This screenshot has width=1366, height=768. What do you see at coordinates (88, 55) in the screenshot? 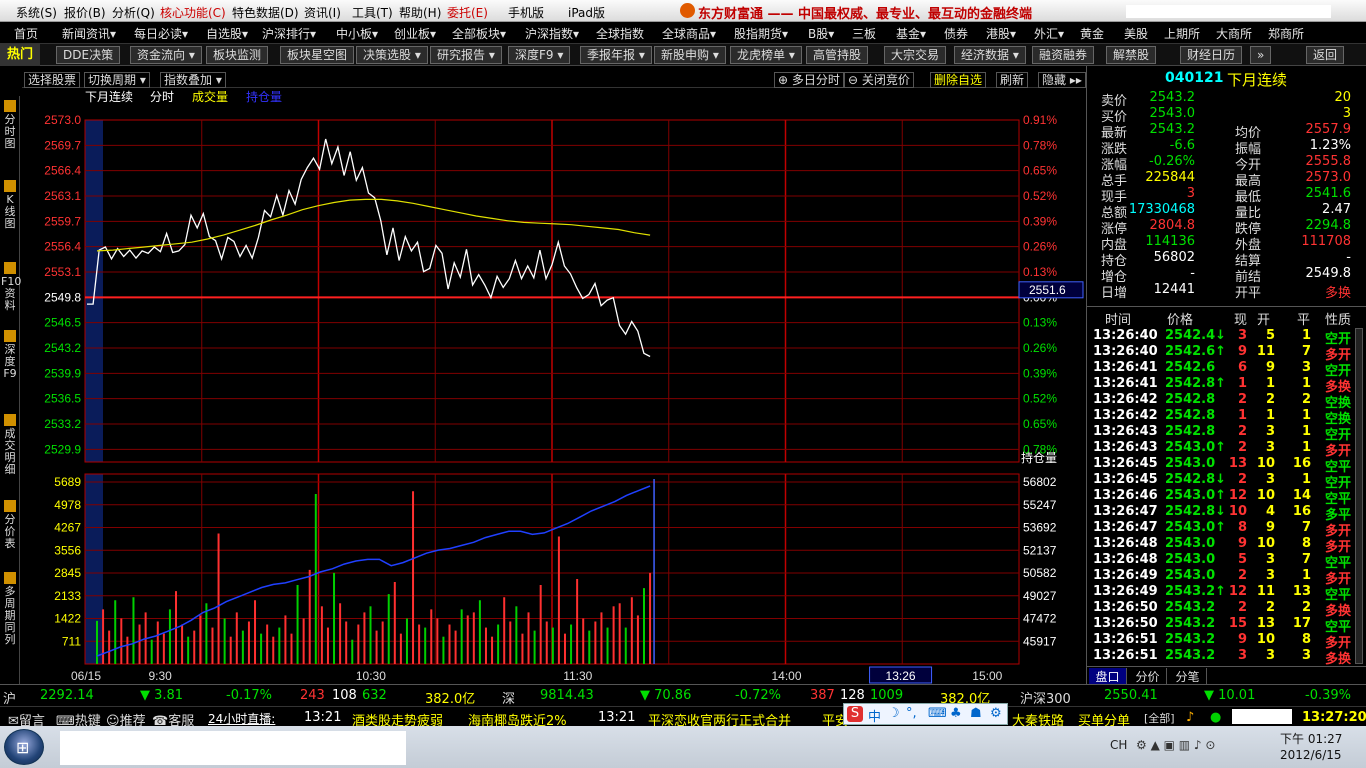
I see `function-button-0: DDE决策` at bounding box center [88, 55].